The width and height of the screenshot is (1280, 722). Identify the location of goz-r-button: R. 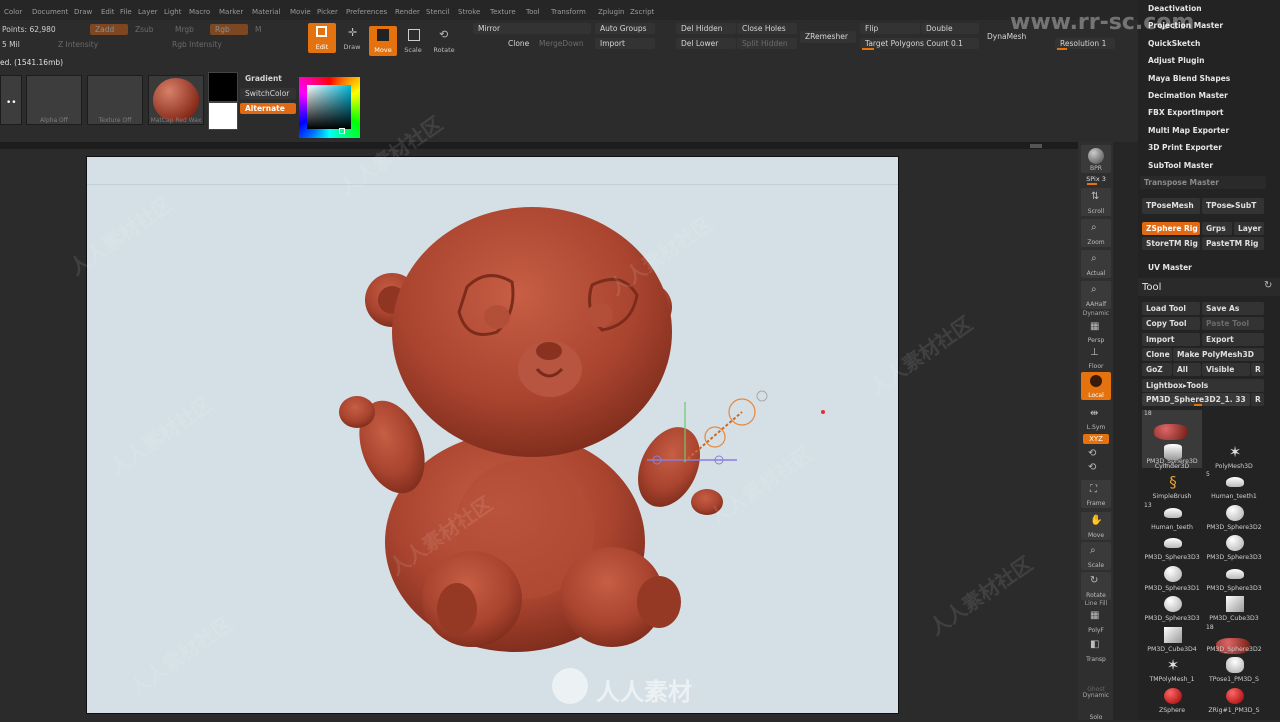
(1257, 369).